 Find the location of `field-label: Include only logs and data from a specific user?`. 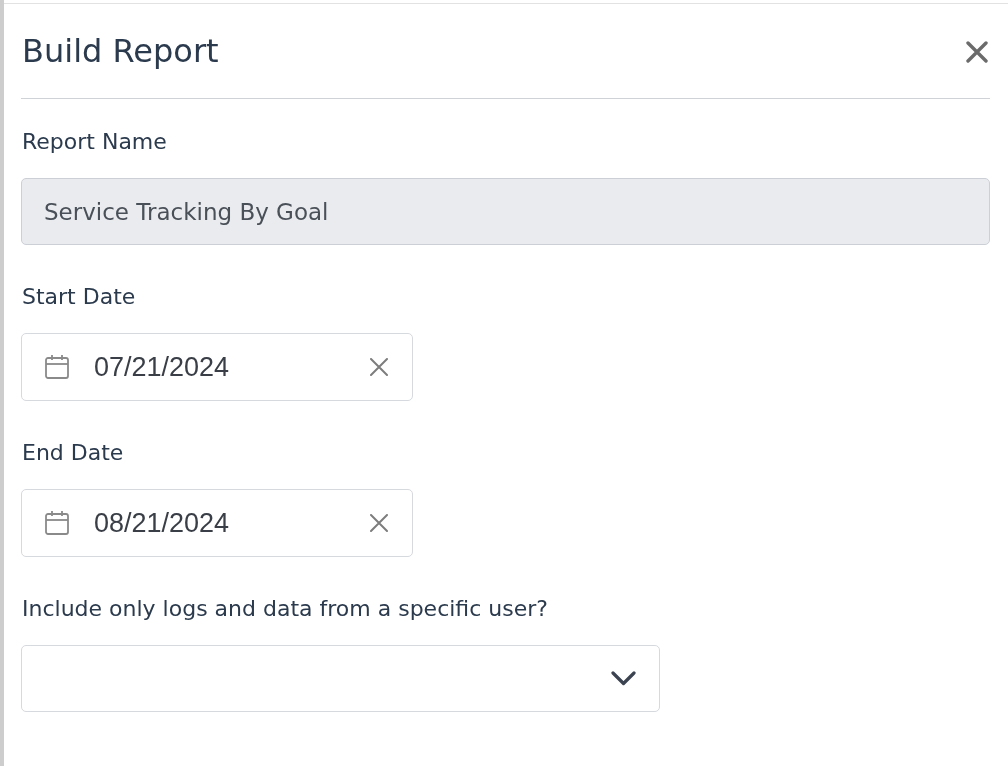

field-label: Include only logs and data from a specific user? is located at coordinates (285, 609).